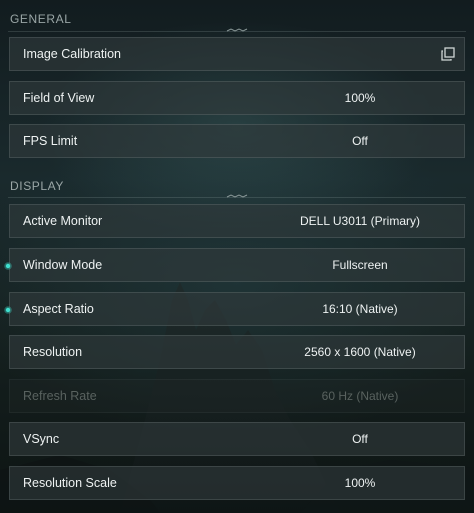 Image resolution: width=474 pixels, height=513 pixels. What do you see at coordinates (448, 54) in the screenshot?
I see `external-window-icon` at bounding box center [448, 54].